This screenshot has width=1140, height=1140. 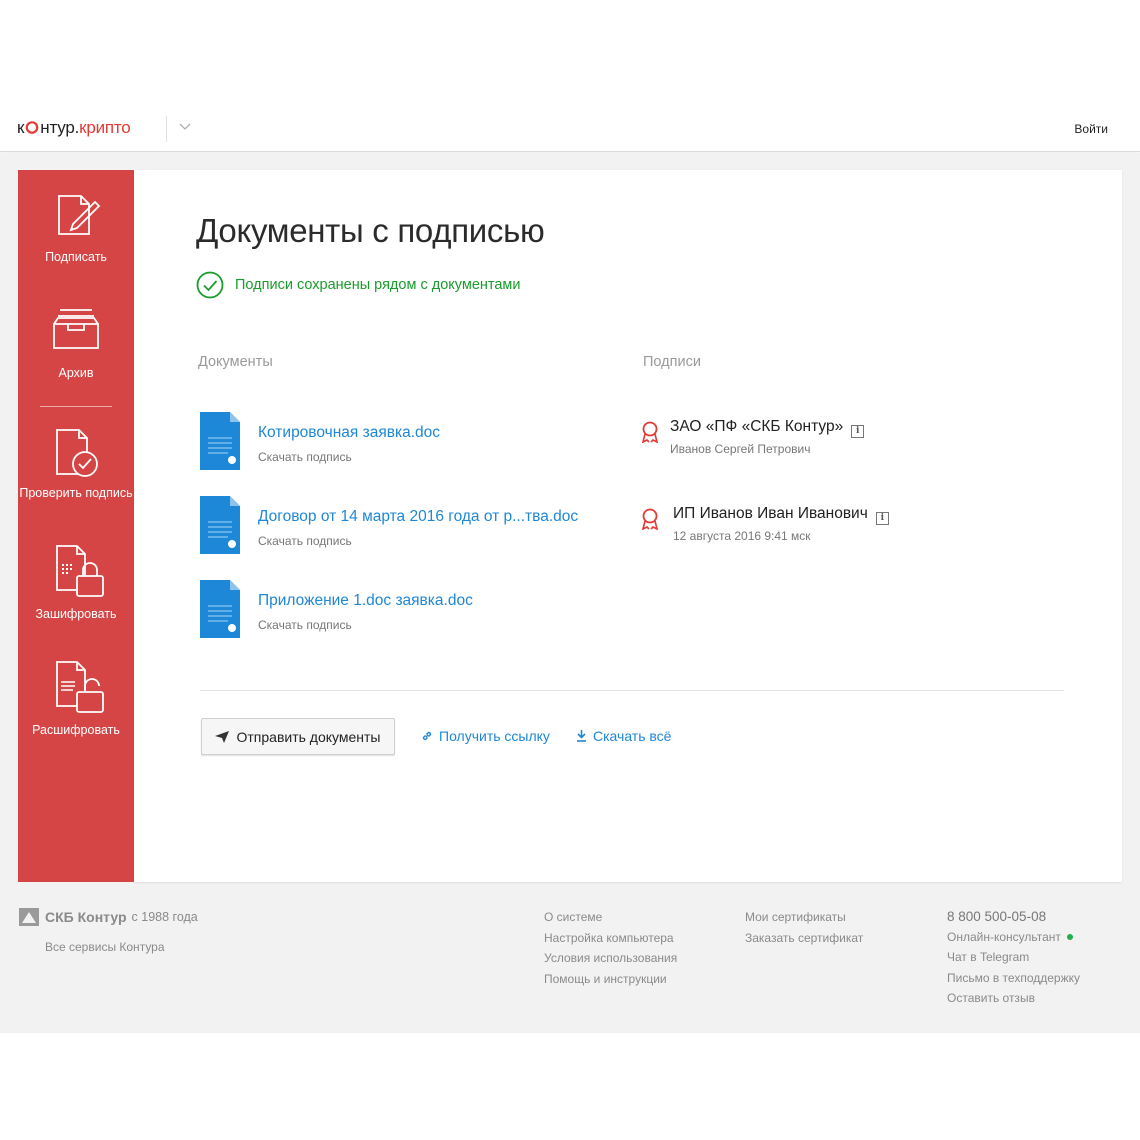 What do you see at coordinates (185, 126) in the screenshot?
I see `chevron-down-icon` at bounding box center [185, 126].